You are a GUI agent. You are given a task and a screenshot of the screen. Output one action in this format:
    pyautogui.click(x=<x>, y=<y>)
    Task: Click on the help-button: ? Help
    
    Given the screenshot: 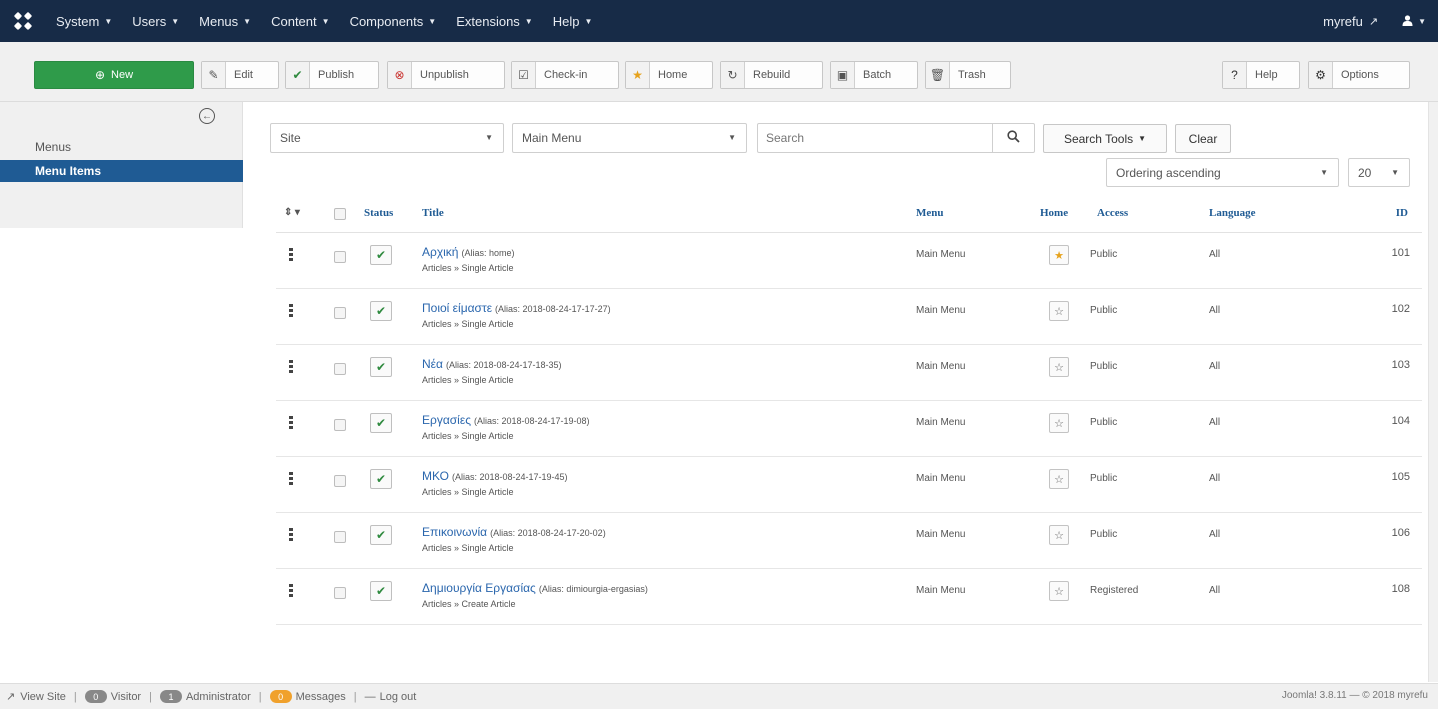 What is the action you would take?
    pyautogui.click(x=1261, y=75)
    